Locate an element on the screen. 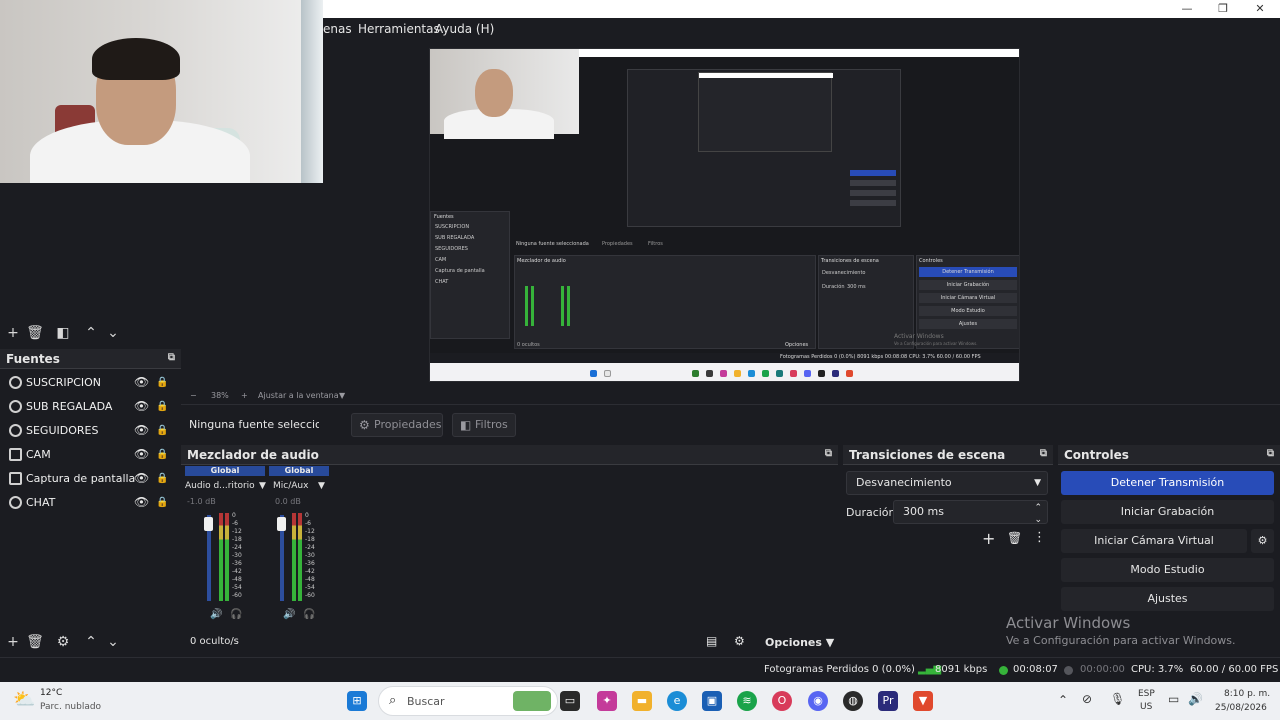 This screenshot has height=720, width=1280. microphone-icon: 🎙 is located at coordinates (1117, 699).